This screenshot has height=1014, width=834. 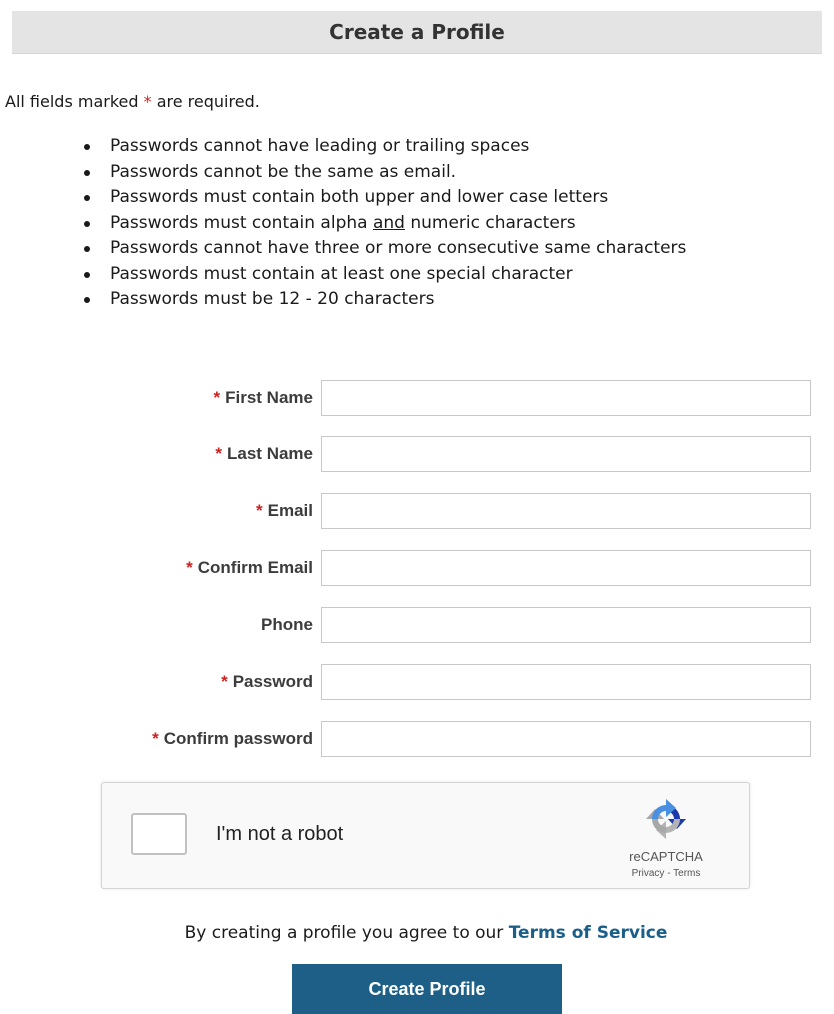 I want to click on page-header: Create a Profile, so click(x=417, y=32).